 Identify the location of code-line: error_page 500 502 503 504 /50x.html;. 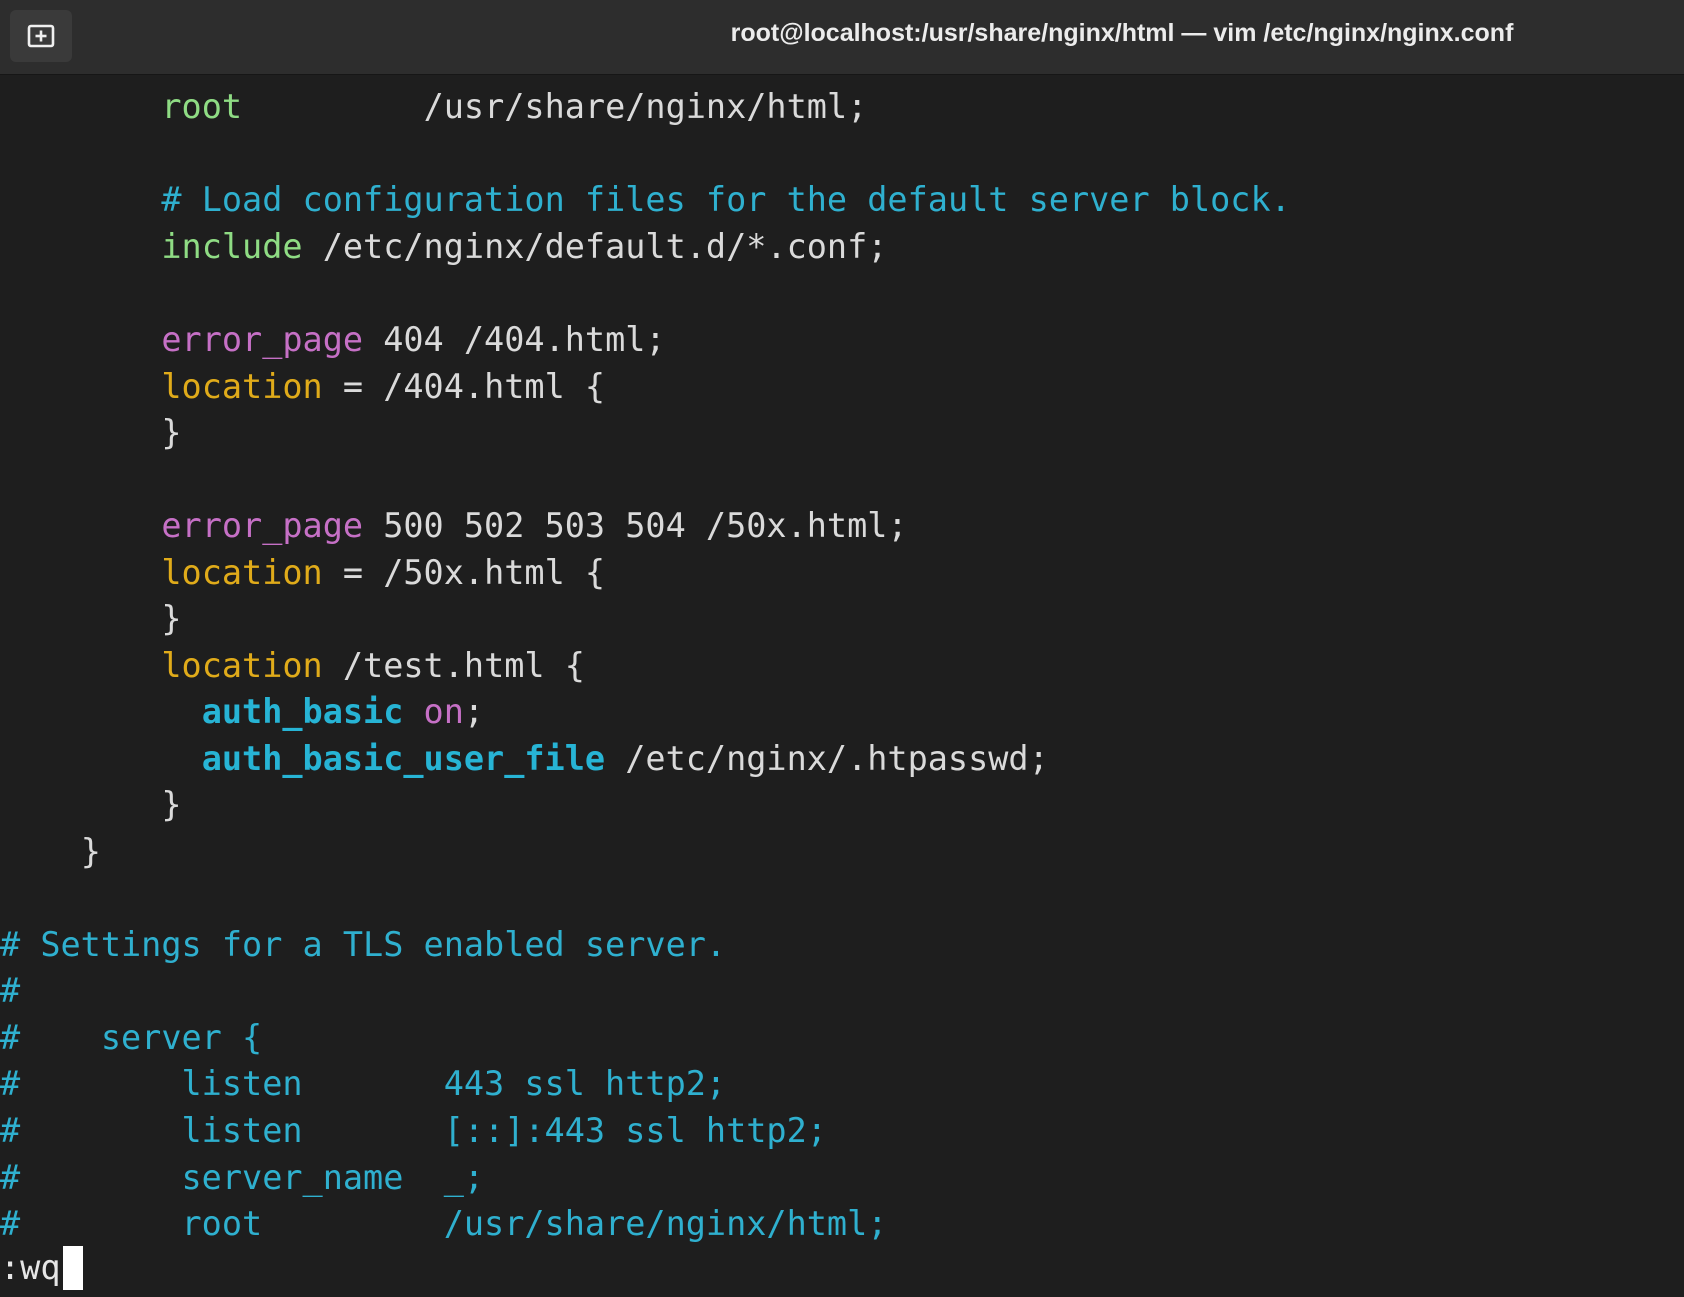
(534, 525).